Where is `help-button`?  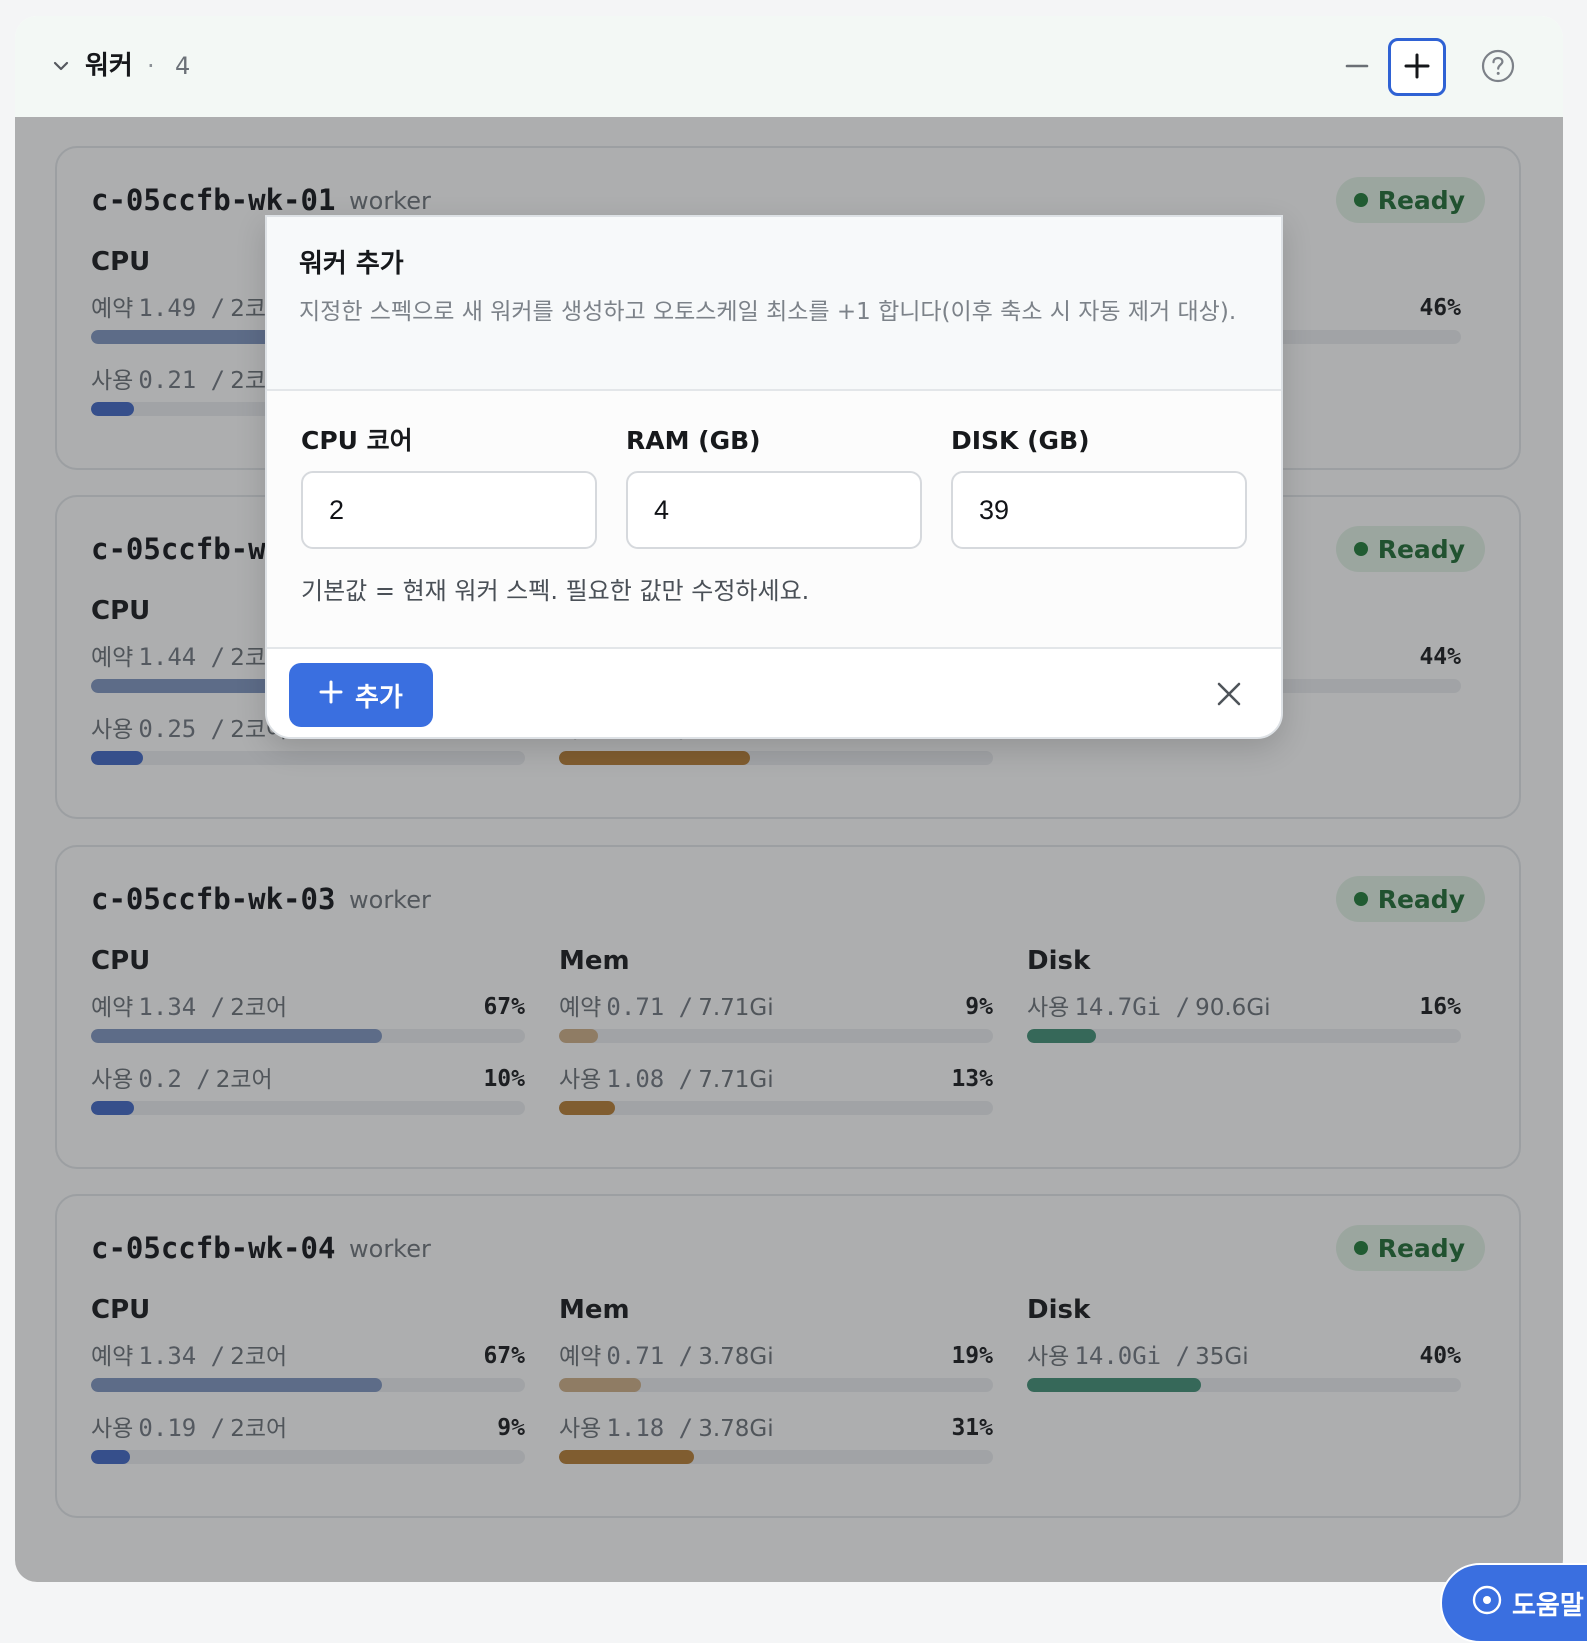
help-button is located at coordinates (1498, 67).